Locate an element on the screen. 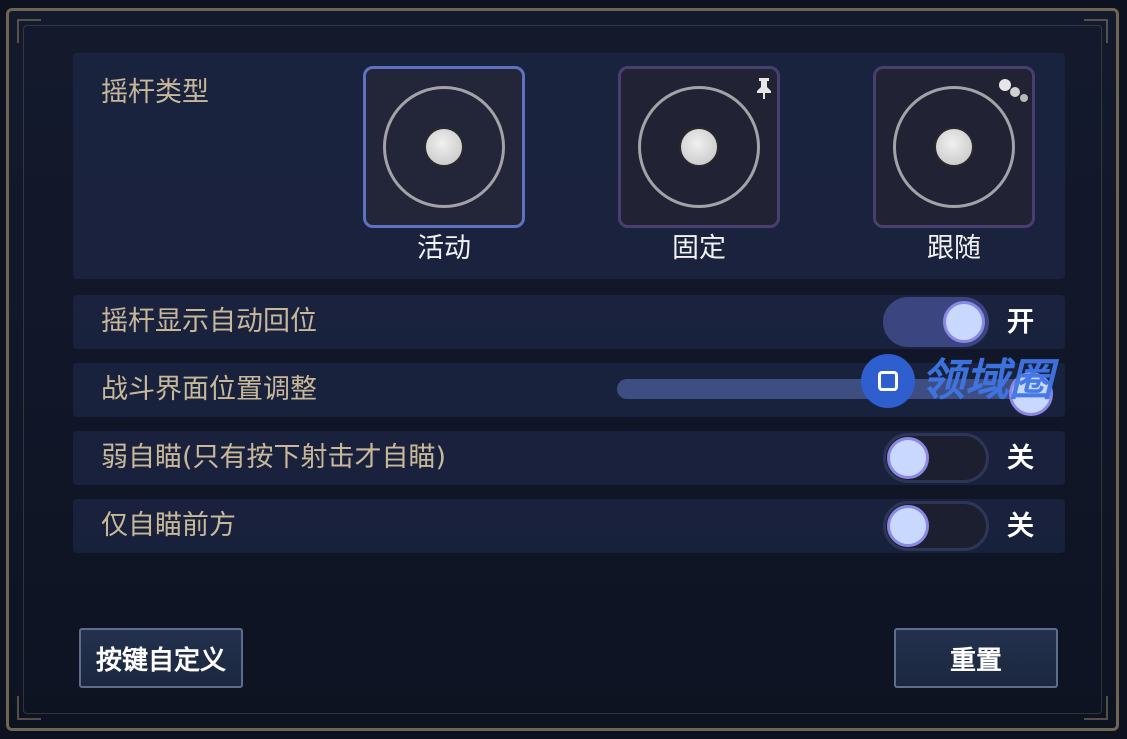 The width and height of the screenshot is (1127, 739). setting-label: 仅自瞄前方 is located at coordinates (168, 525).